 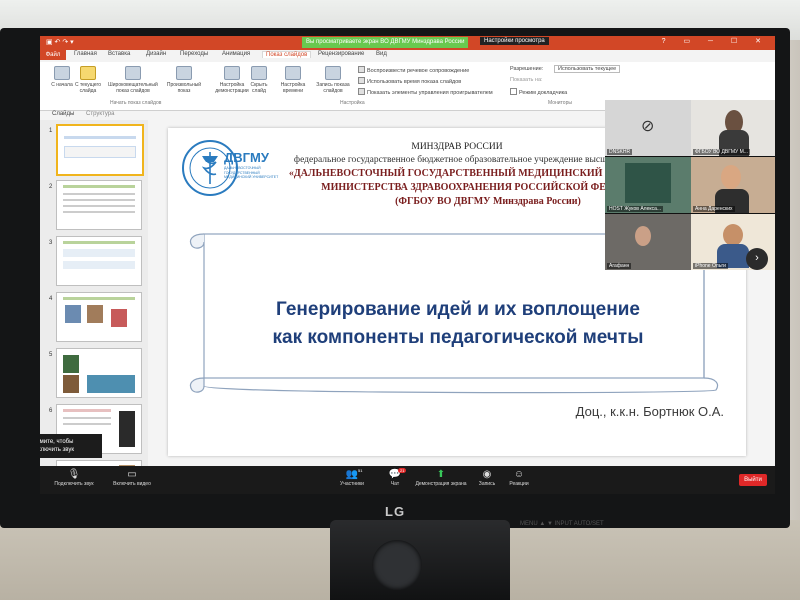 What do you see at coordinates (360, 470) in the screenshot?
I see `participants-count: 51` at bounding box center [360, 470].